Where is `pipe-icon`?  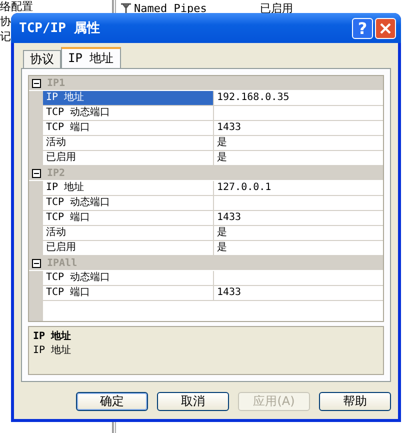 pipe-icon is located at coordinates (126, 8).